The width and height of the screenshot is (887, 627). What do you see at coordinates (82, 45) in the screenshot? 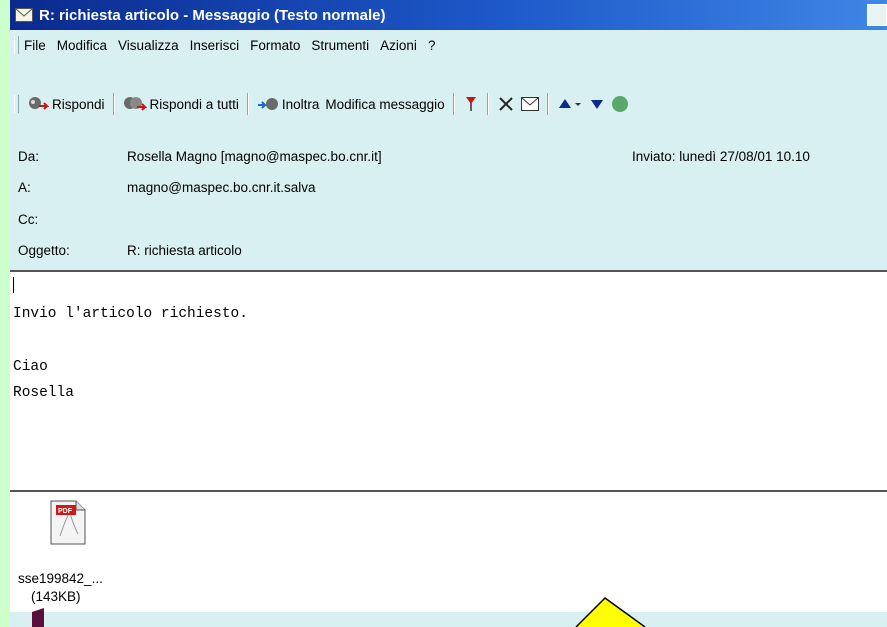
I see `menu-modifica: Modifica` at bounding box center [82, 45].